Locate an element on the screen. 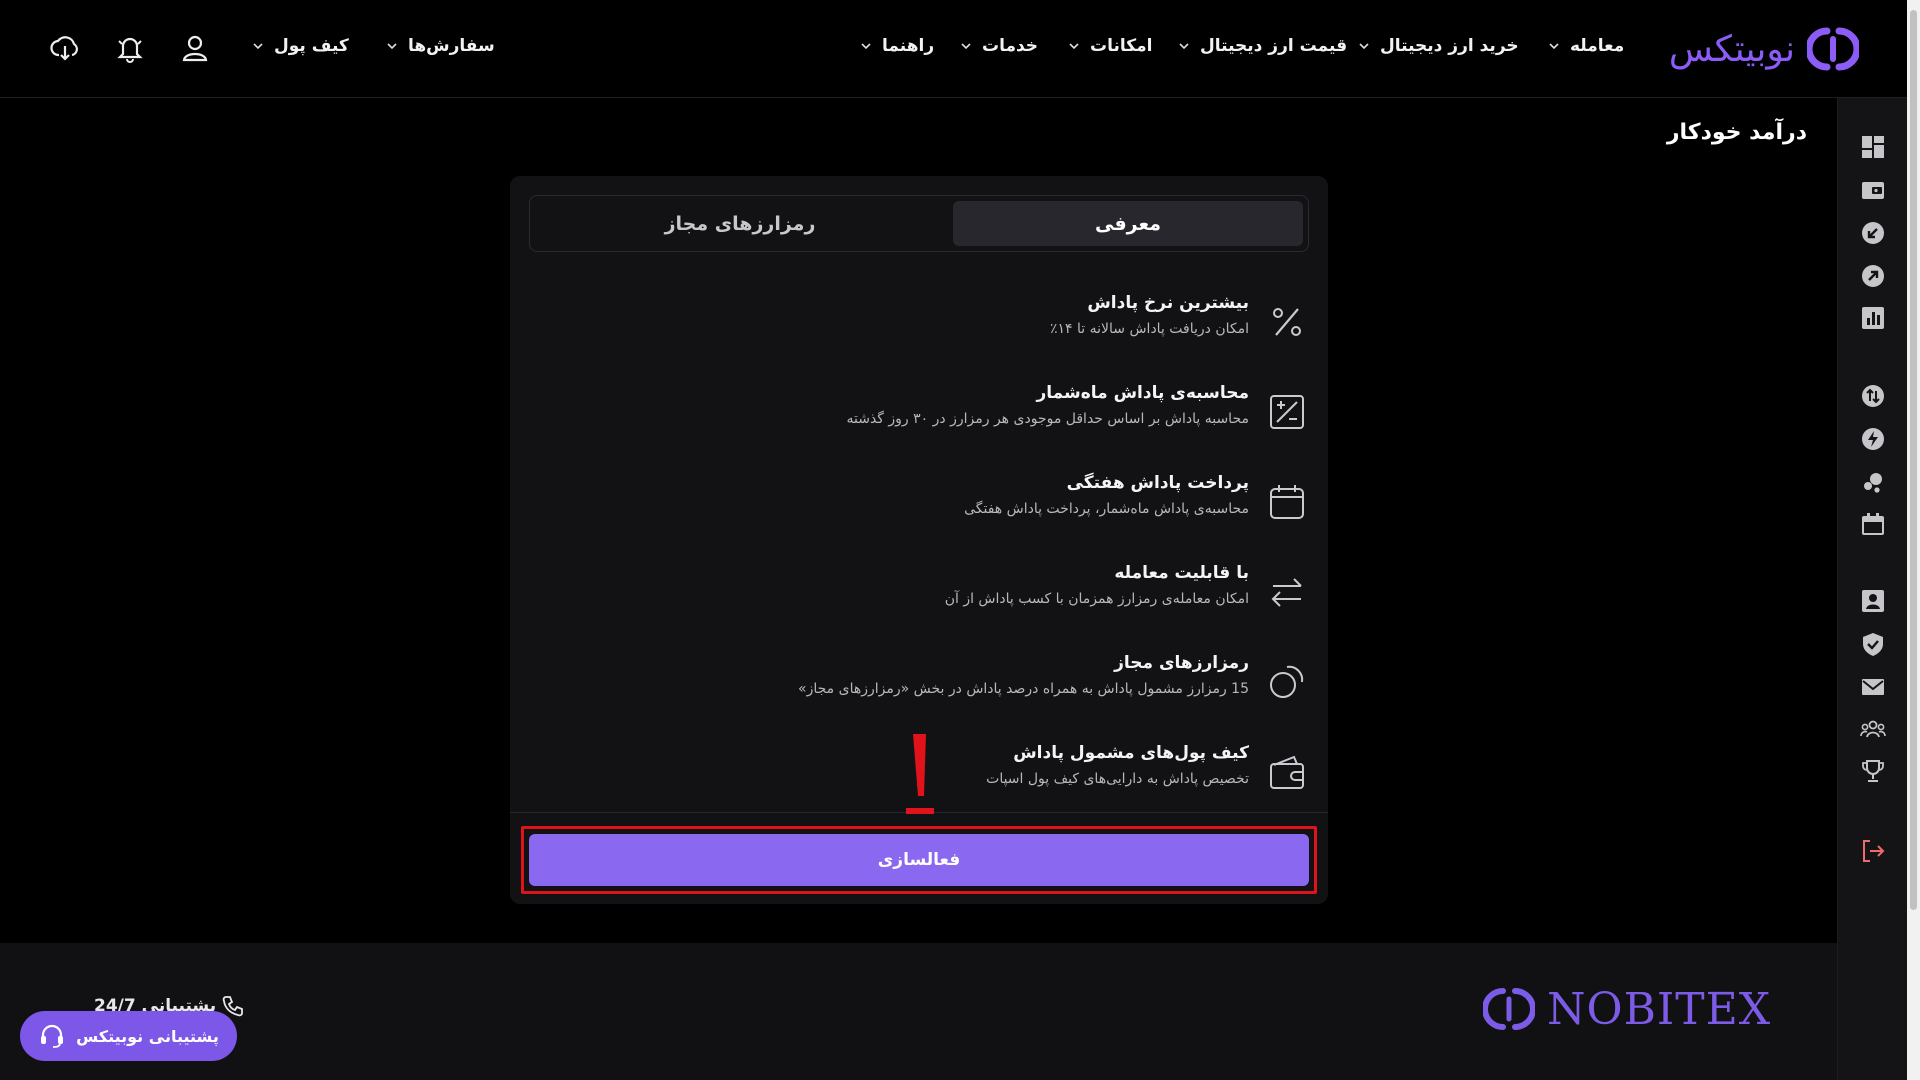 Image resolution: width=1920 pixels, height=1080 pixels. feature-description: تخصیص پاداش به دارایی‌های کیف پول اسپات is located at coordinates (1117, 779).